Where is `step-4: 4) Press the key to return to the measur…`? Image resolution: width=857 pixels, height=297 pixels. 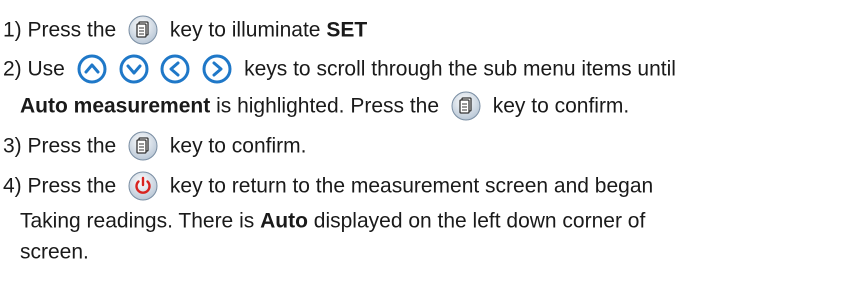 step-4: 4) Press the key to return to the measur… is located at coordinates (328, 186).